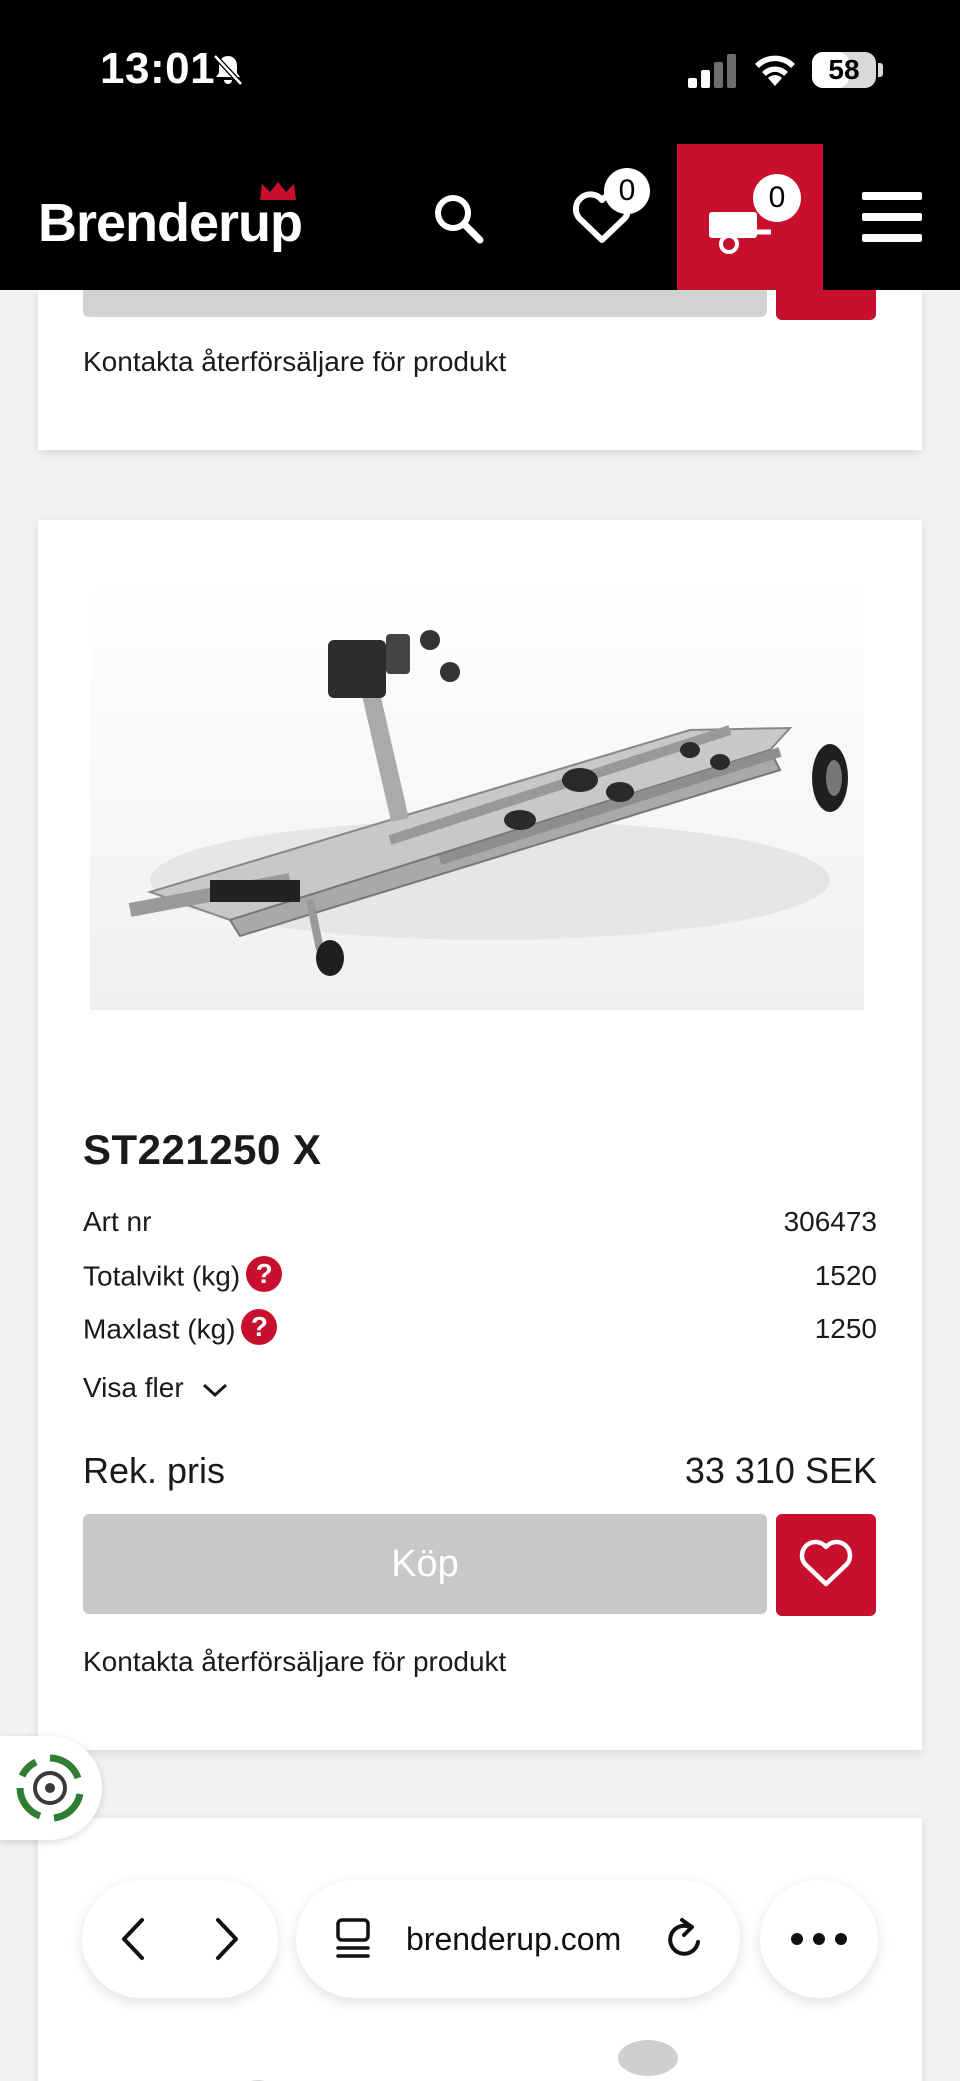 Image resolution: width=960 pixels, height=2081 pixels. I want to click on wifi-icon, so click(775, 70).